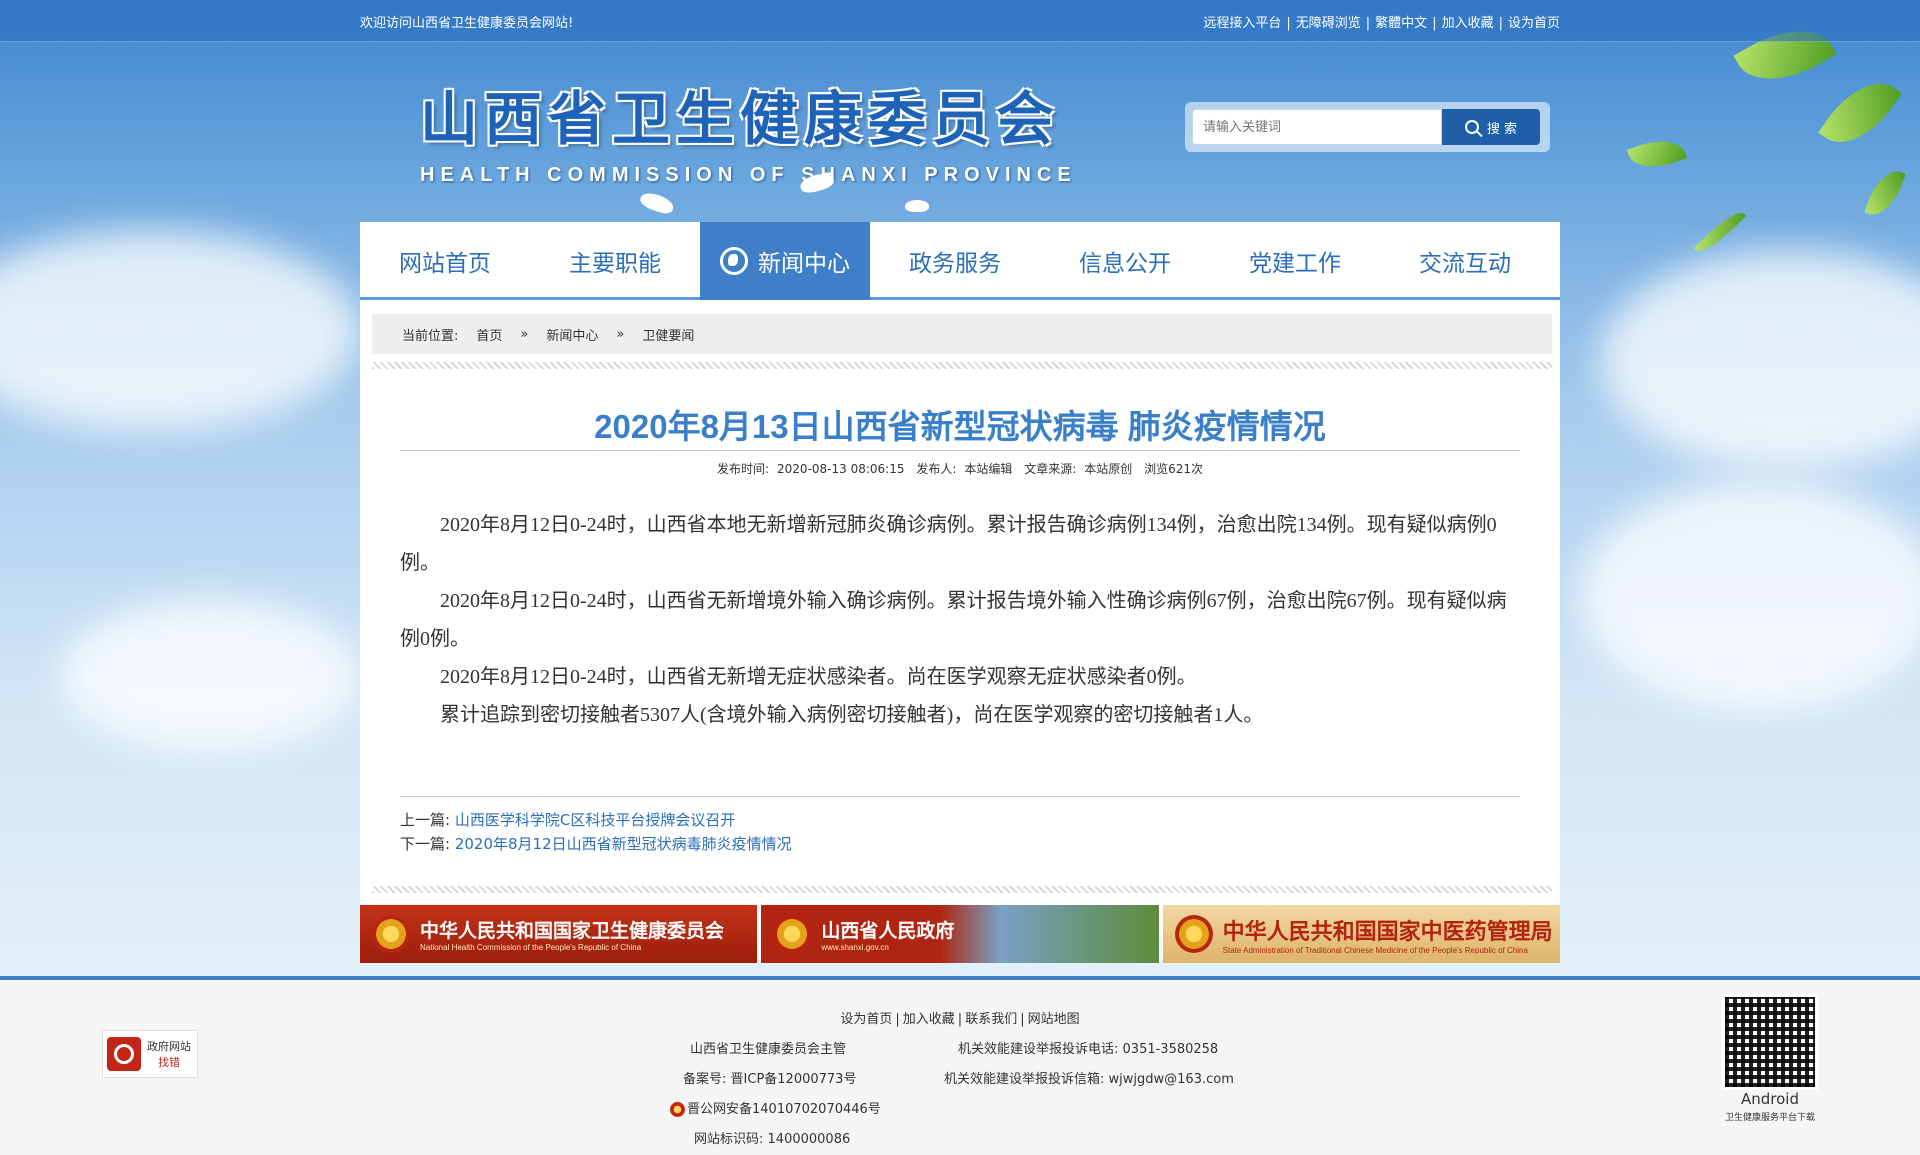 The width and height of the screenshot is (1920, 1155). I want to click on footer-set-homepage-link: 设为首页, so click(866, 1019).